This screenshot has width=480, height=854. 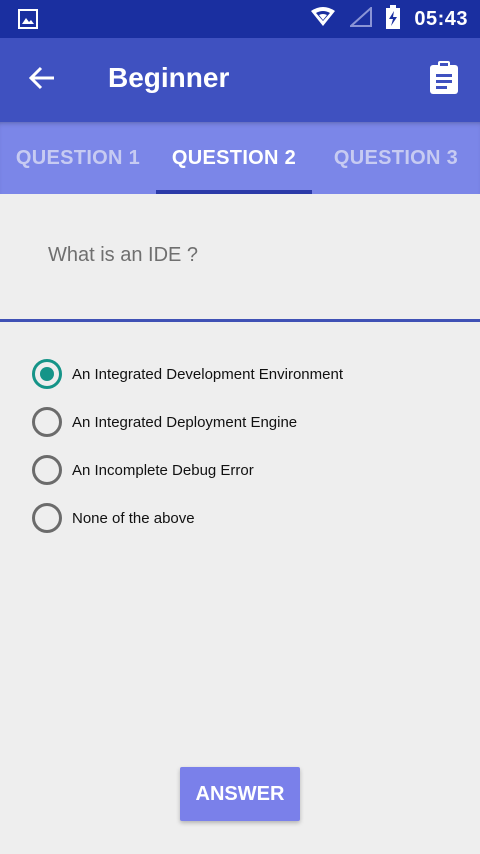 What do you see at coordinates (123, 255) in the screenshot?
I see `question-text: What is an IDE ?` at bounding box center [123, 255].